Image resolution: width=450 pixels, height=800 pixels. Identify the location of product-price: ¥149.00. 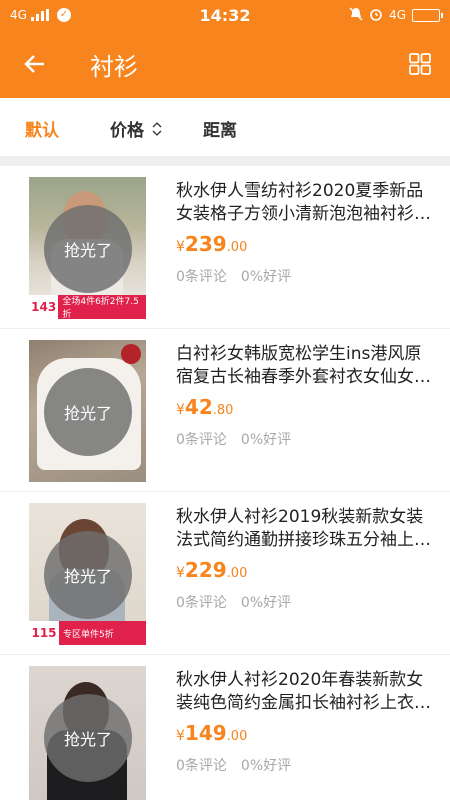
(211, 733).